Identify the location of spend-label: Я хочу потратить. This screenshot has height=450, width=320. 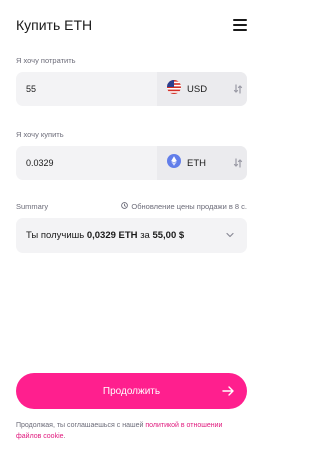
(46, 60).